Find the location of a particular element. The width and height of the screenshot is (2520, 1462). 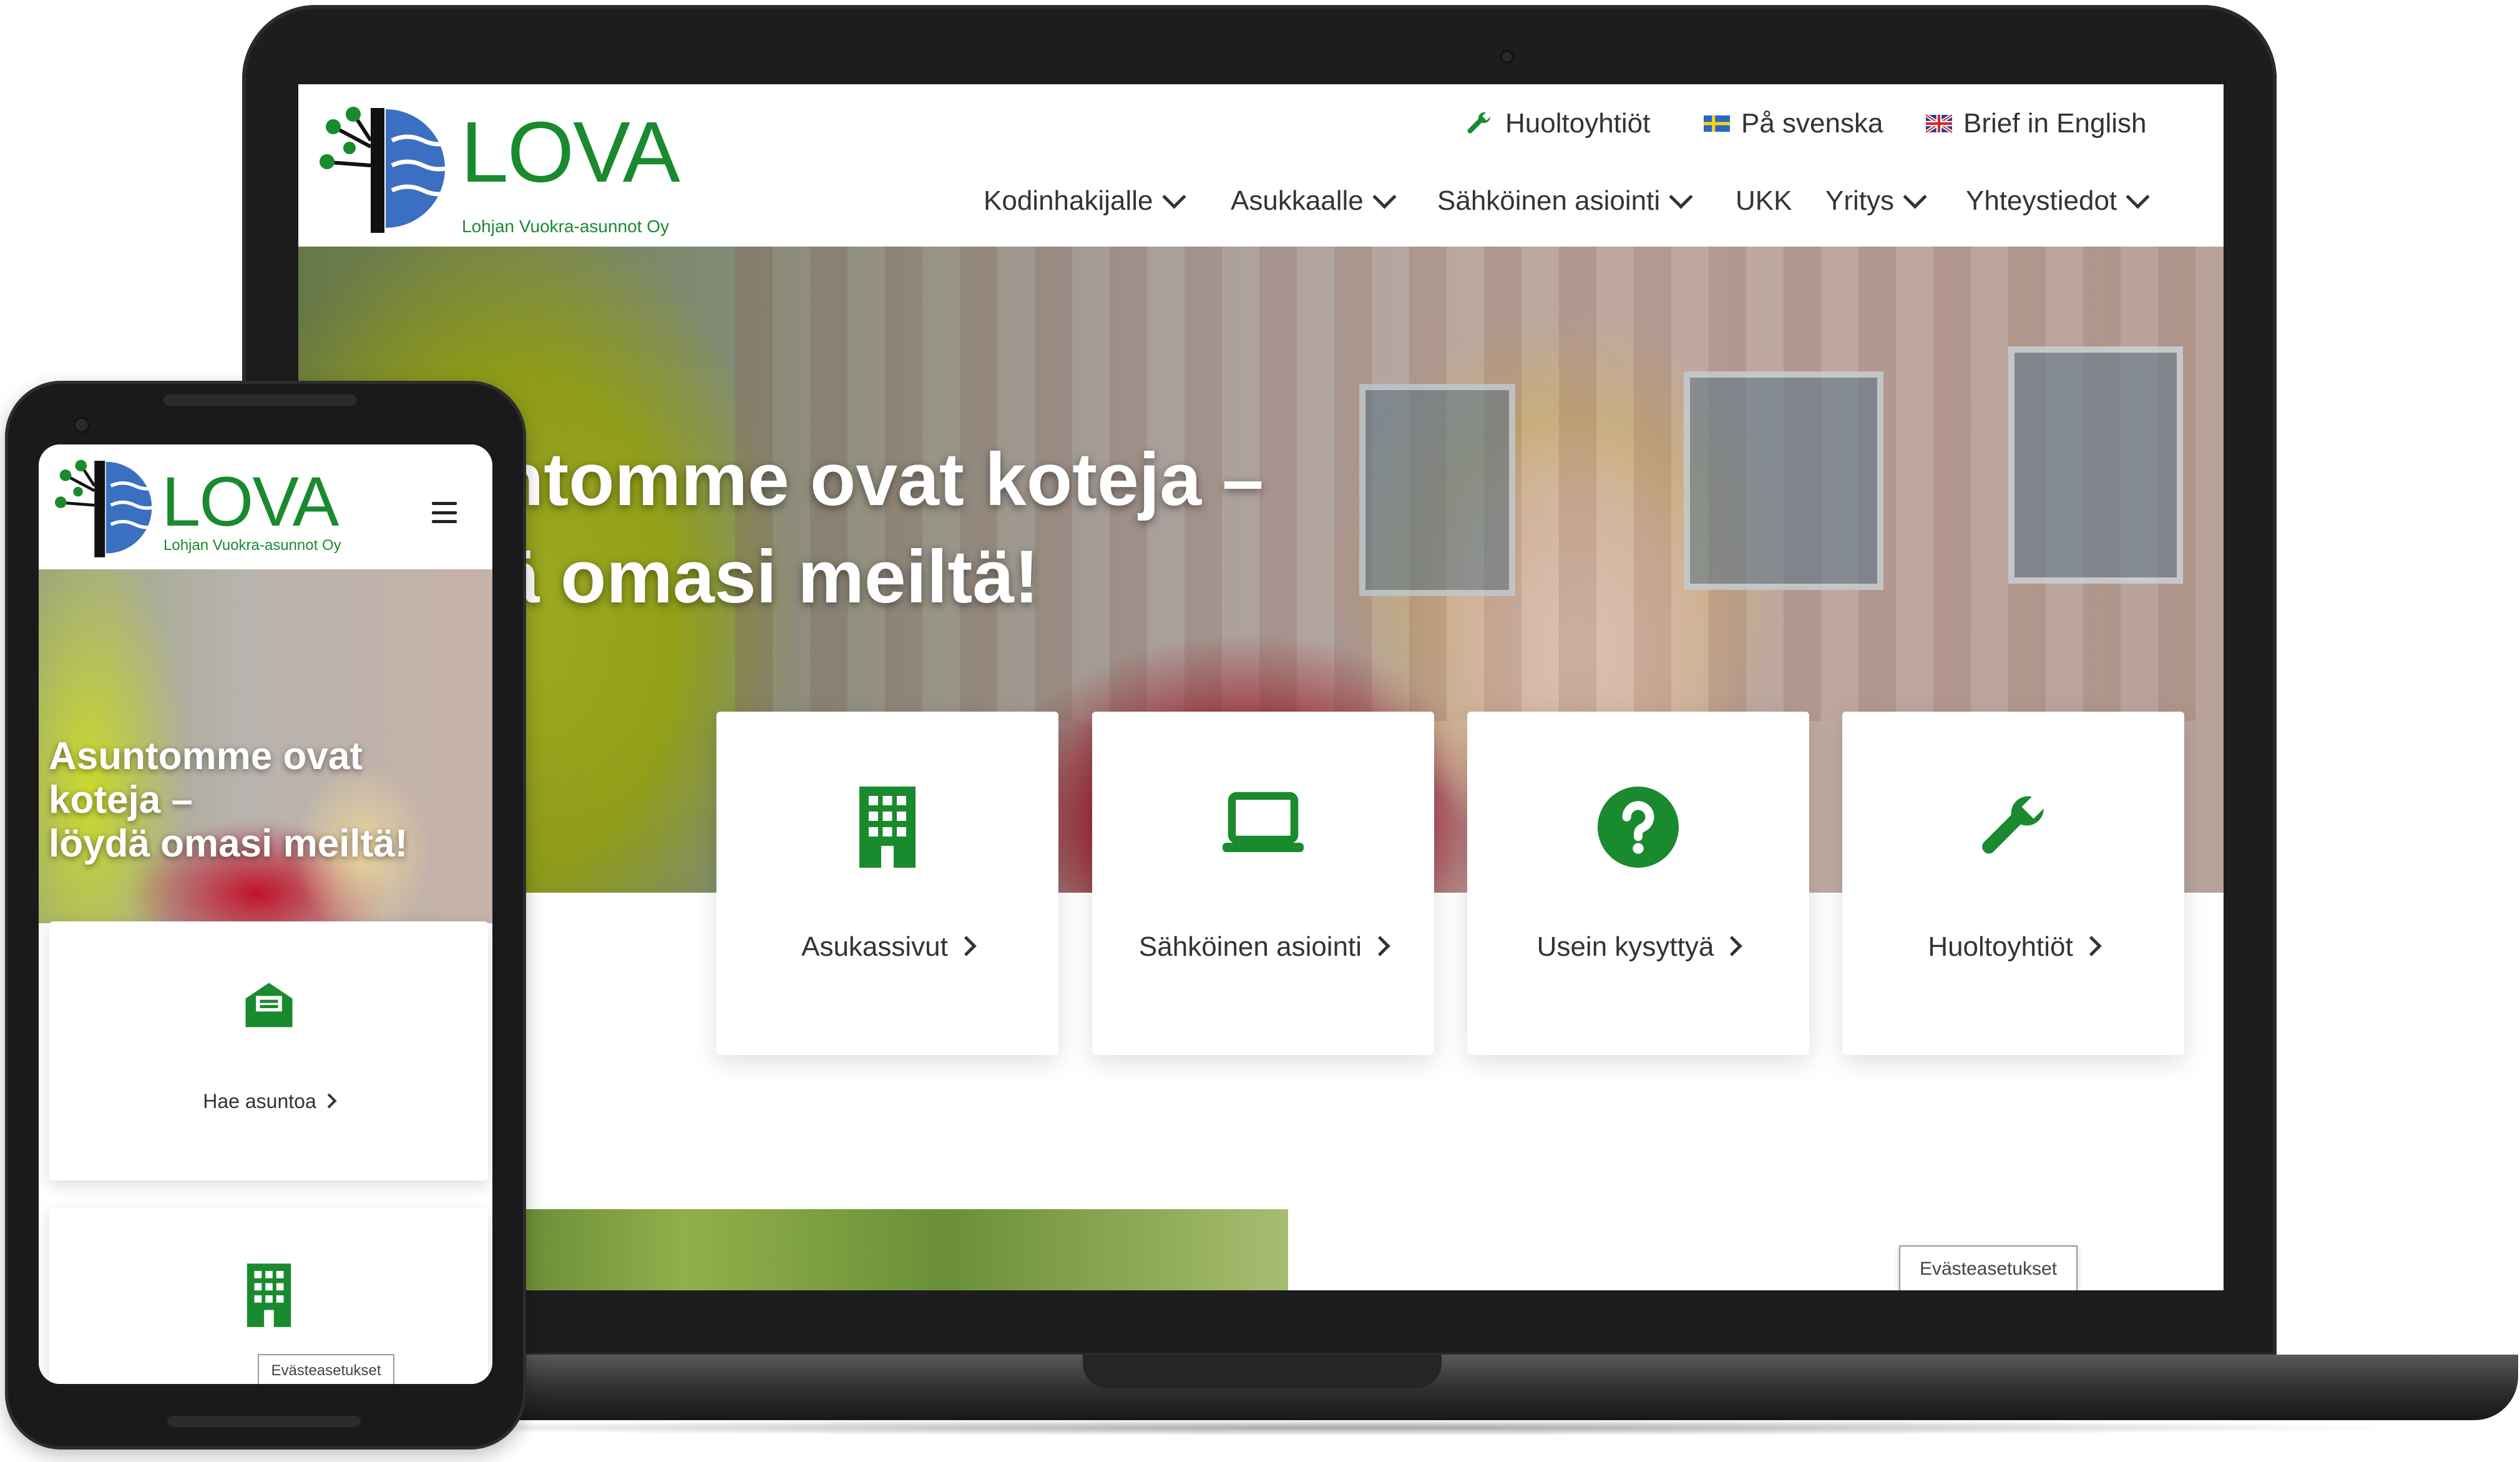

card-label: Hae asuntoa is located at coordinates (268, 1101).